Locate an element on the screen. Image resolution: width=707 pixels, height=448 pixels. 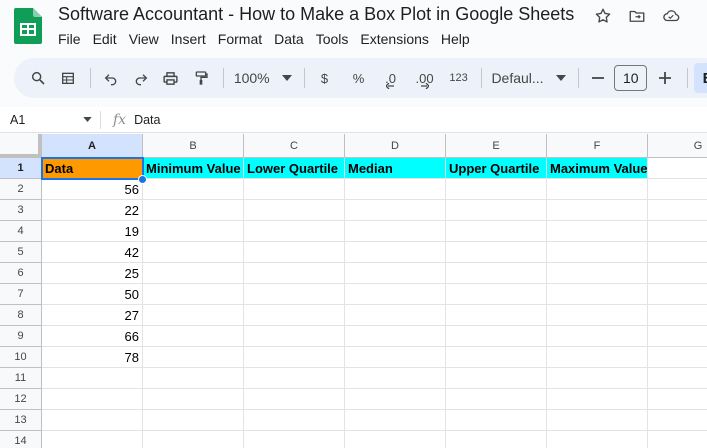
row-header-10: 10 is located at coordinates (21, 357).